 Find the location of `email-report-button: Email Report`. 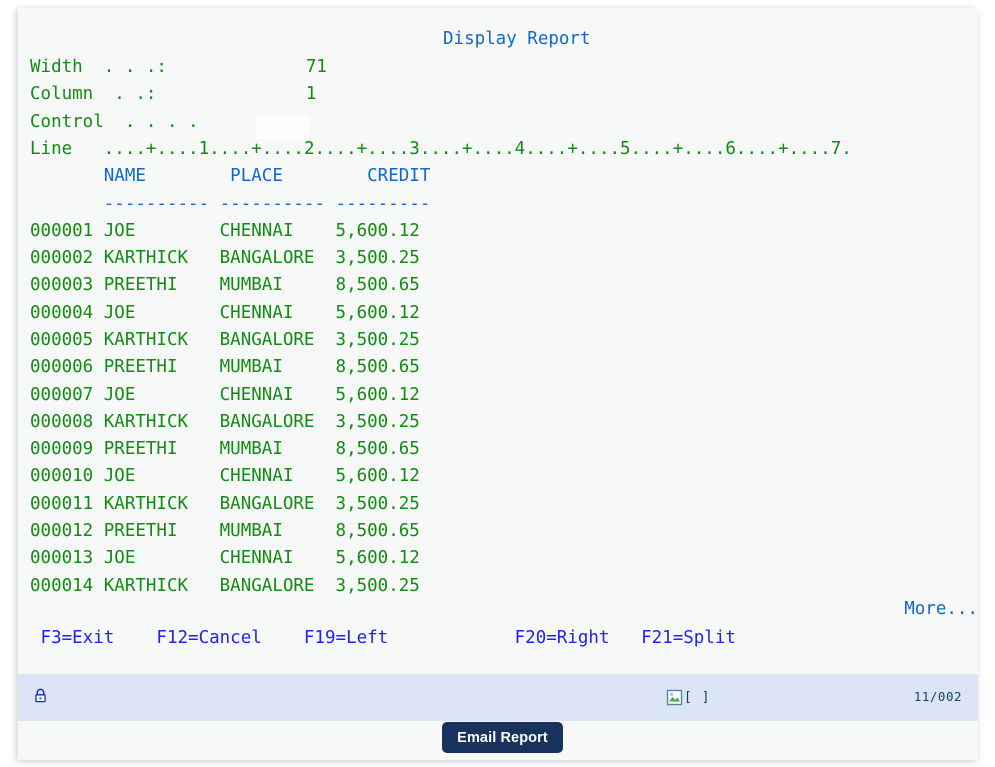

email-report-button: Email Report is located at coordinates (502, 737).